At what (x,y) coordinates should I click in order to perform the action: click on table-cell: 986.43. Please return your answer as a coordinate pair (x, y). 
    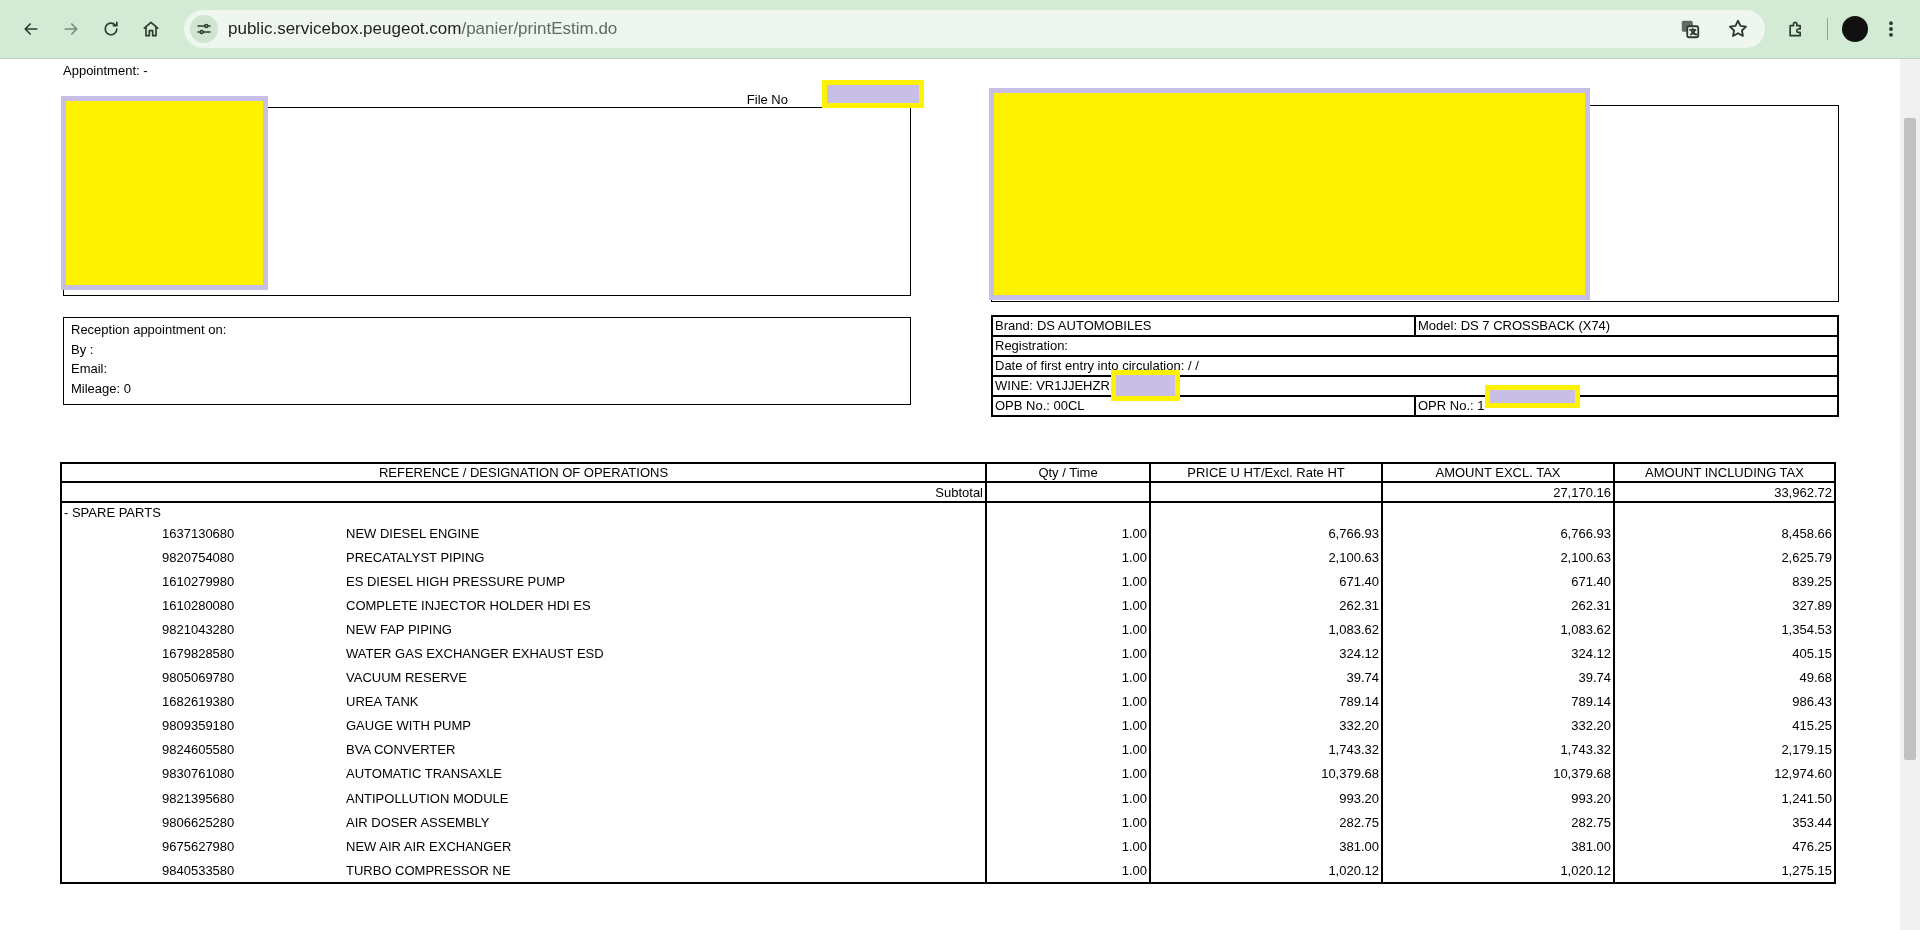
    Looking at the image, I should click on (1724, 701).